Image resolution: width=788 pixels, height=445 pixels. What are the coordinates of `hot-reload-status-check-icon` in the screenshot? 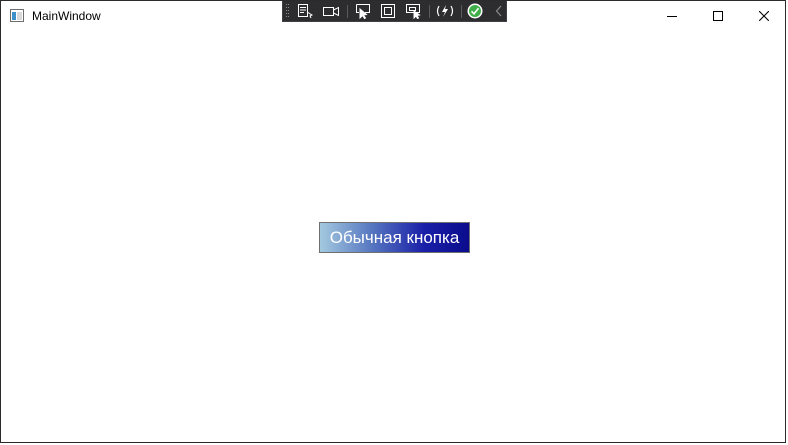 It's located at (475, 11).